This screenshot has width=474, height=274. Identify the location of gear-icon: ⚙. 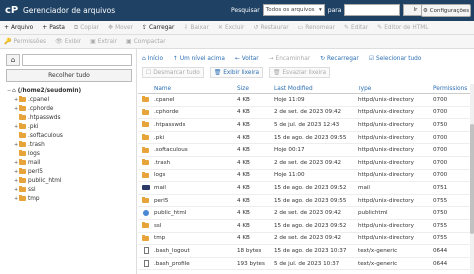
(425, 10).